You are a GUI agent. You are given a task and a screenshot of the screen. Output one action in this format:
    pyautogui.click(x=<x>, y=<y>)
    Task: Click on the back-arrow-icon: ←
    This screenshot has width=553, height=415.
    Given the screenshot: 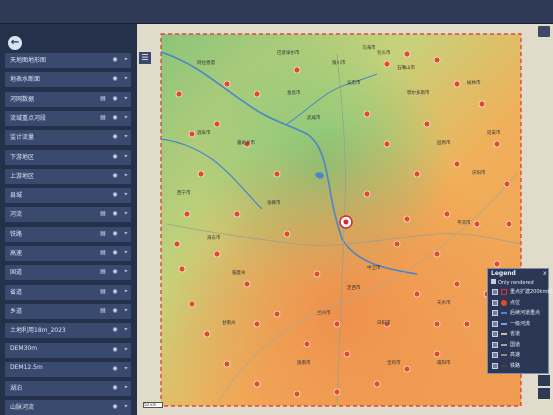 What is the action you would take?
    pyautogui.click(x=15, y=43)
    